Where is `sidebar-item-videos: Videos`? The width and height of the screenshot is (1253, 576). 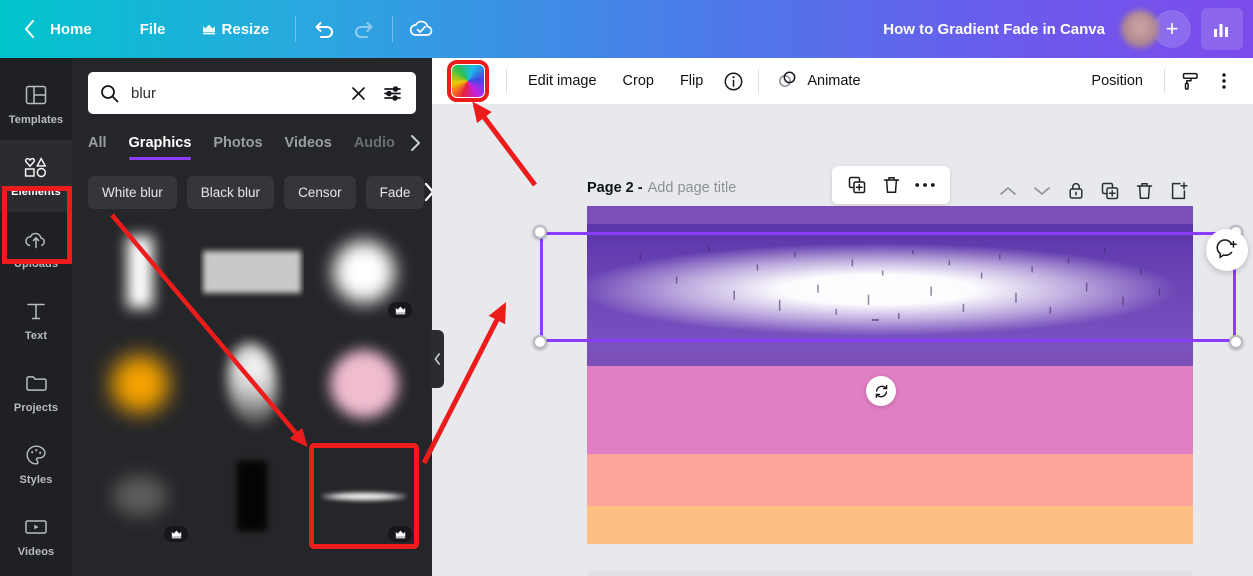
sidebar-item-videos: Videos is located at coordinates (36, 536).